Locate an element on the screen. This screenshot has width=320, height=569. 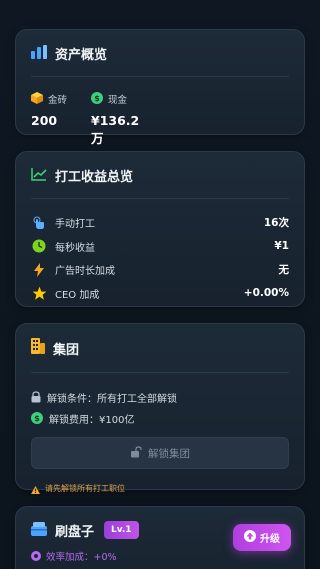
unlock-group-label: 解锁集团 is located at coordinates (169, 453).